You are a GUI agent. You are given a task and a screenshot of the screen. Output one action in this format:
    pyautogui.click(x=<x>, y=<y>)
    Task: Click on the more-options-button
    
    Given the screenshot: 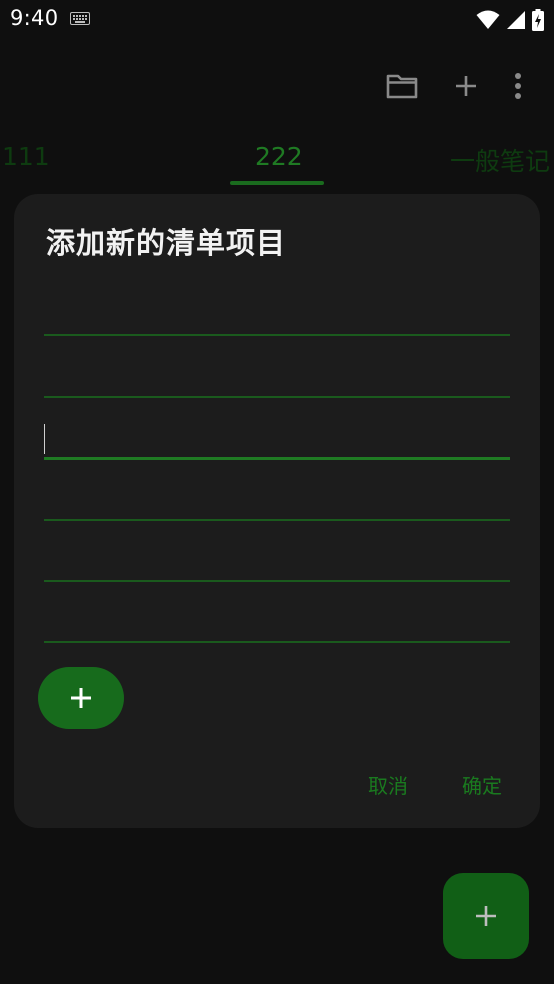 What is the action you would take?
    pyautogui.click(x=518, y=86)
    